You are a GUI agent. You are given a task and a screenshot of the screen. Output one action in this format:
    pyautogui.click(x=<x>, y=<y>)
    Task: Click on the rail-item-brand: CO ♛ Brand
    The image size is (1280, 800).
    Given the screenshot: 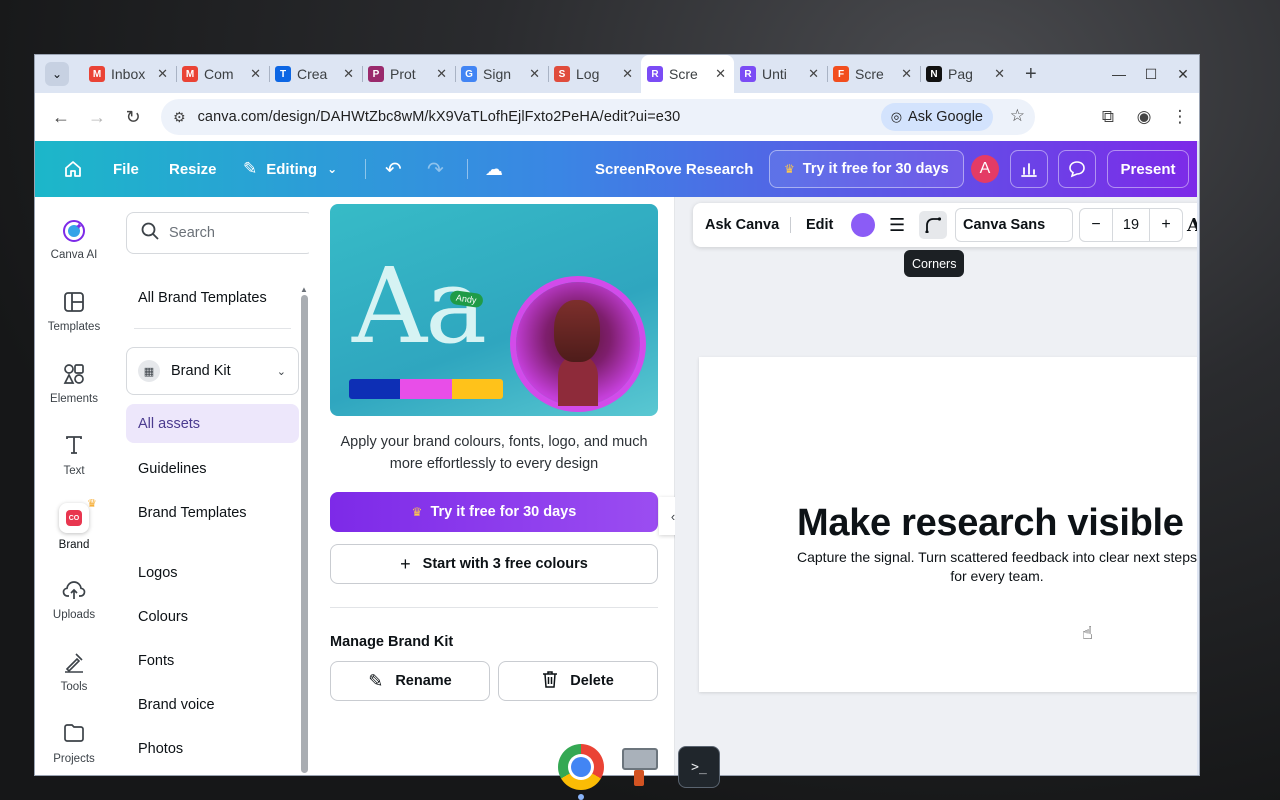 What is the action you would take?
    pyautogui.click(x=74, y=524)
    